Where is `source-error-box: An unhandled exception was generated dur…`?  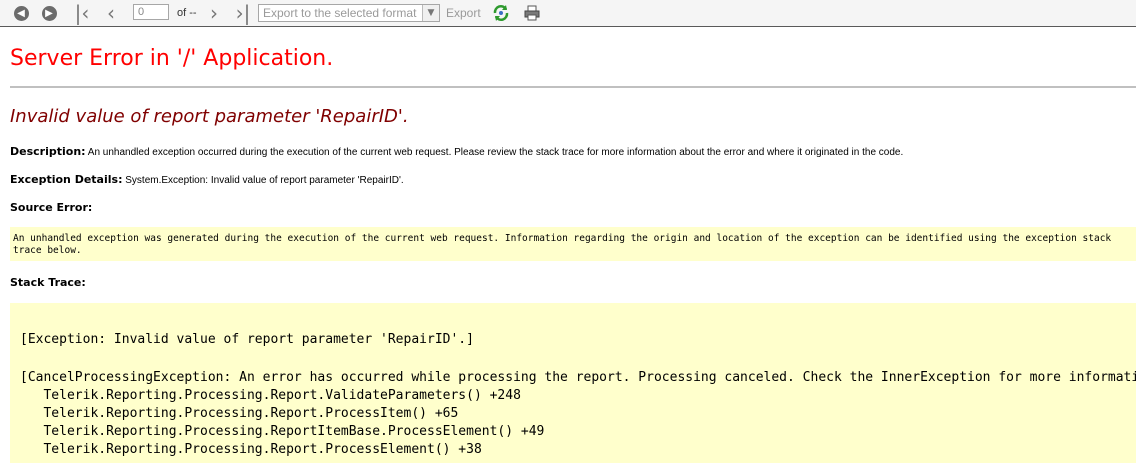
source-error-box: An unhandled exception was generated dur… is located at coordinates (573, 244).